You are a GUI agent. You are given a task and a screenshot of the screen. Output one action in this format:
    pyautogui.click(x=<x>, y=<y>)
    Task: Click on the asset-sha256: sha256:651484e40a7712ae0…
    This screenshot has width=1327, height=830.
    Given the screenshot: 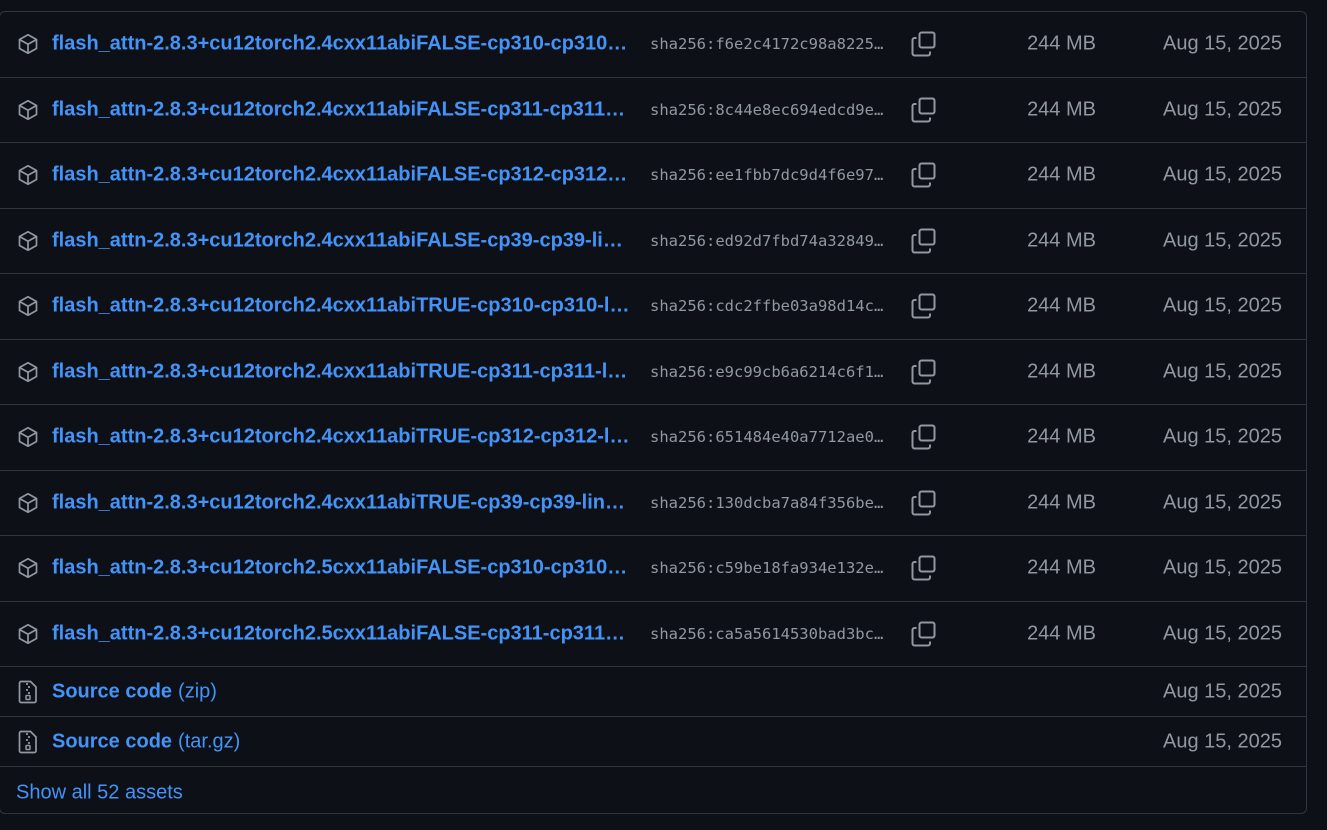 What is the action you would take?
    pyautogui.click(x=767, y=437)
    